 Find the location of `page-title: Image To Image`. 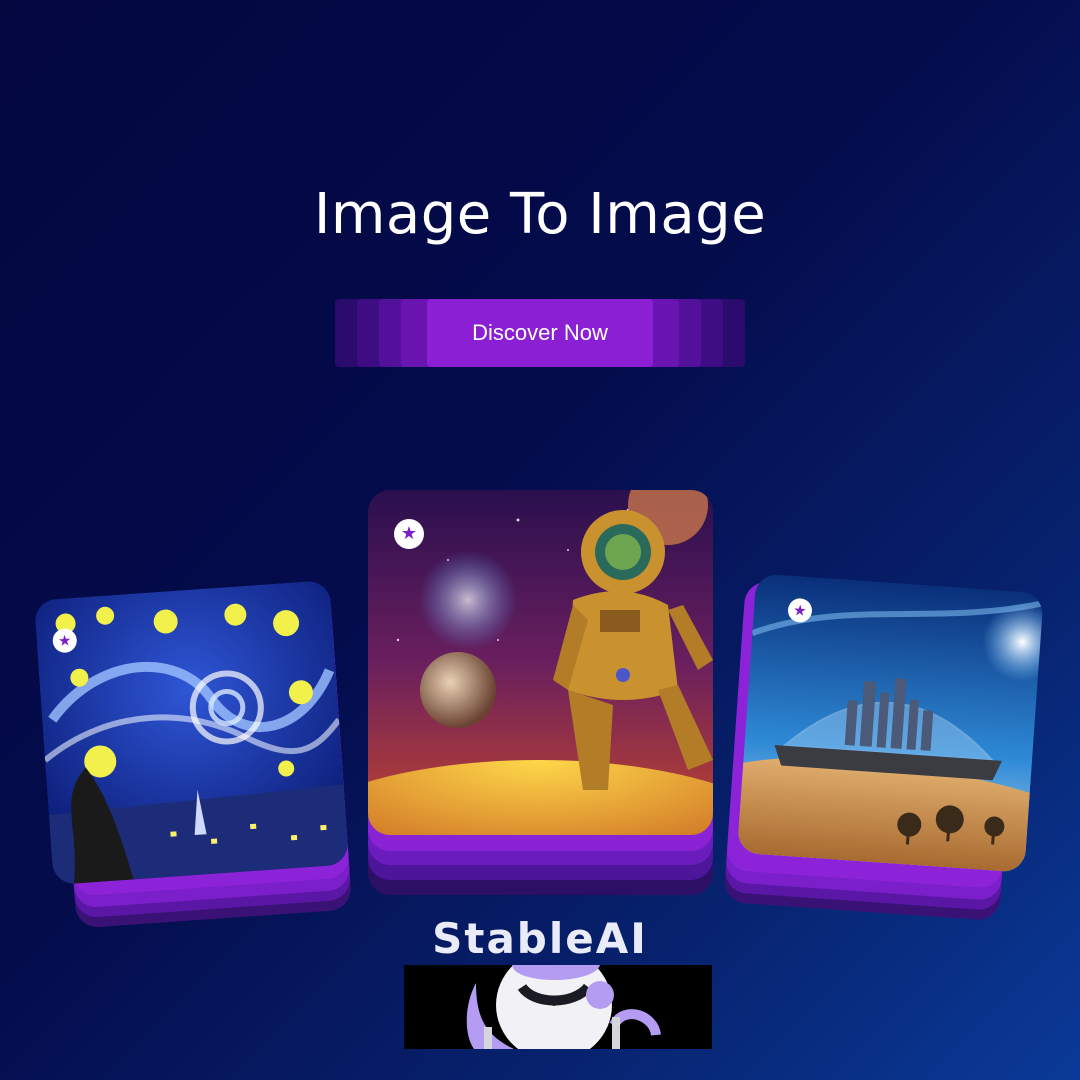

page-title: Image To Image is located at coordinates (540, 214).